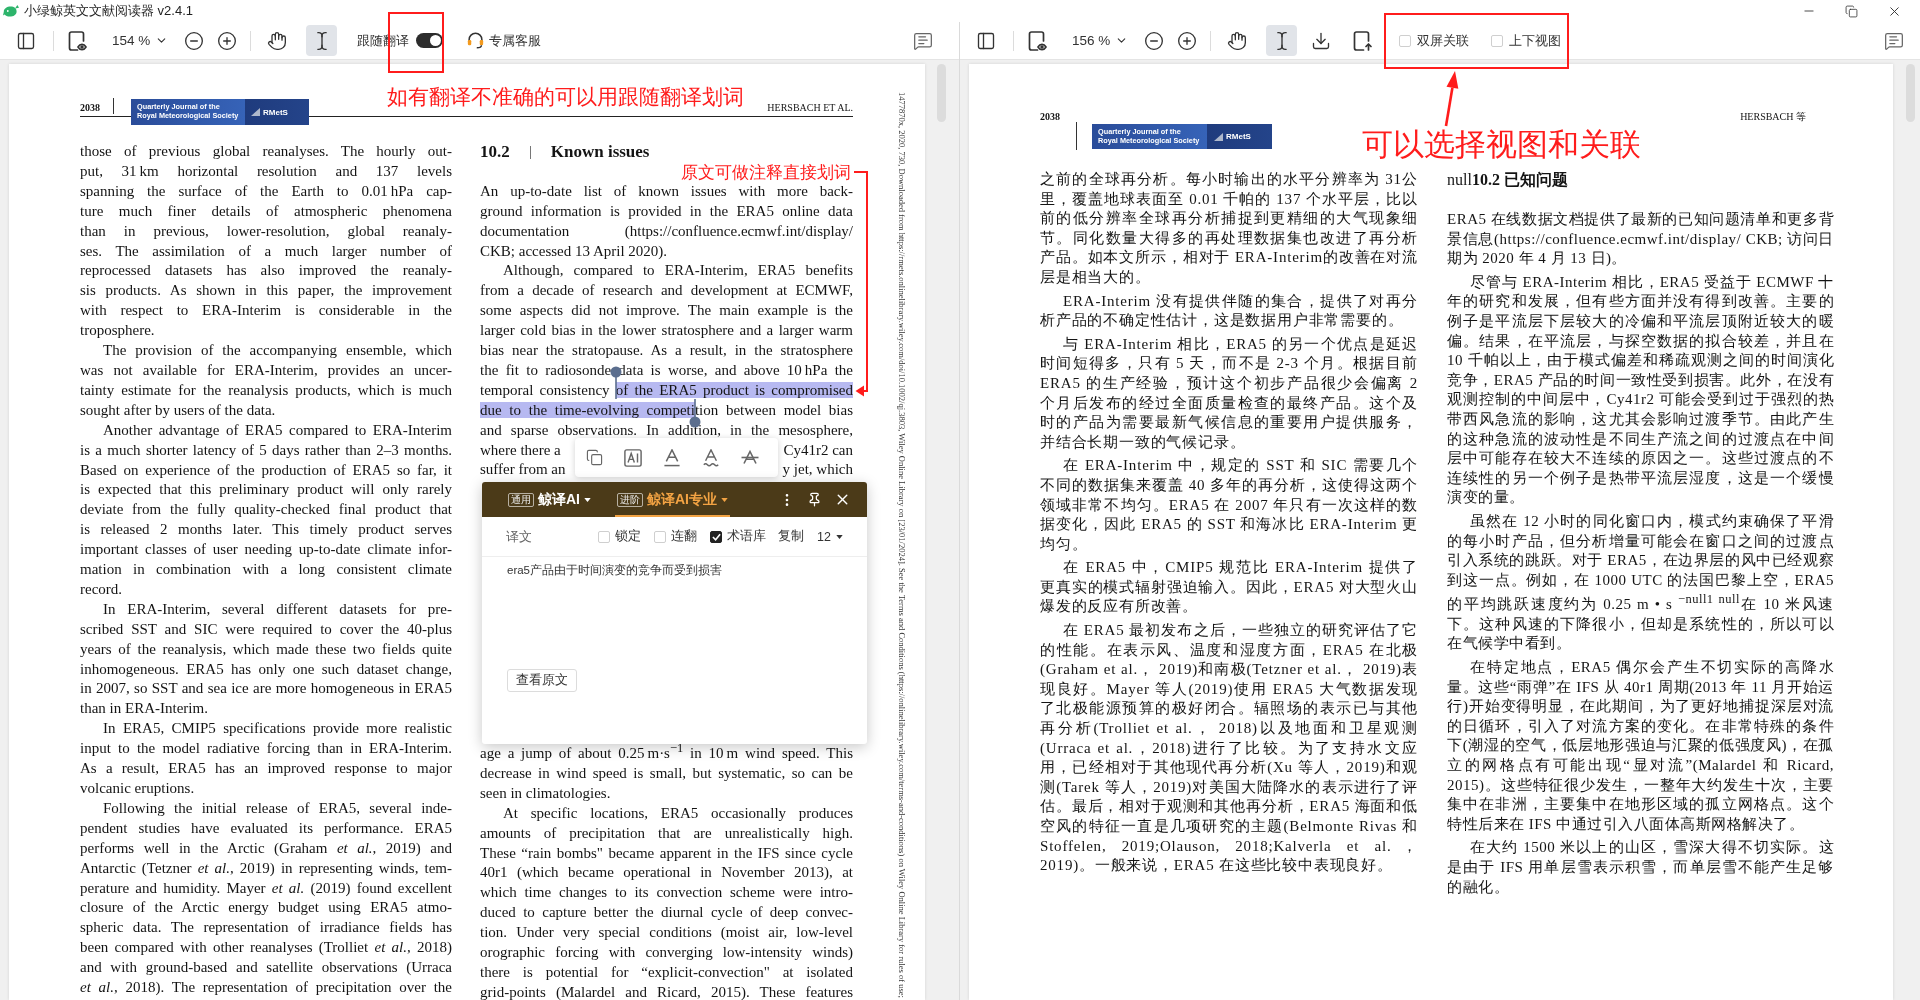  Describe the element at coordinates (266, 380) in the screenshot. I see `paragraph-text: The provision of the accompanying ensemble, which was not available for ERA-Interim, provides an uncer- tainty estimate for the reanalysis products, which is much sought after by users of the data.` at that location.